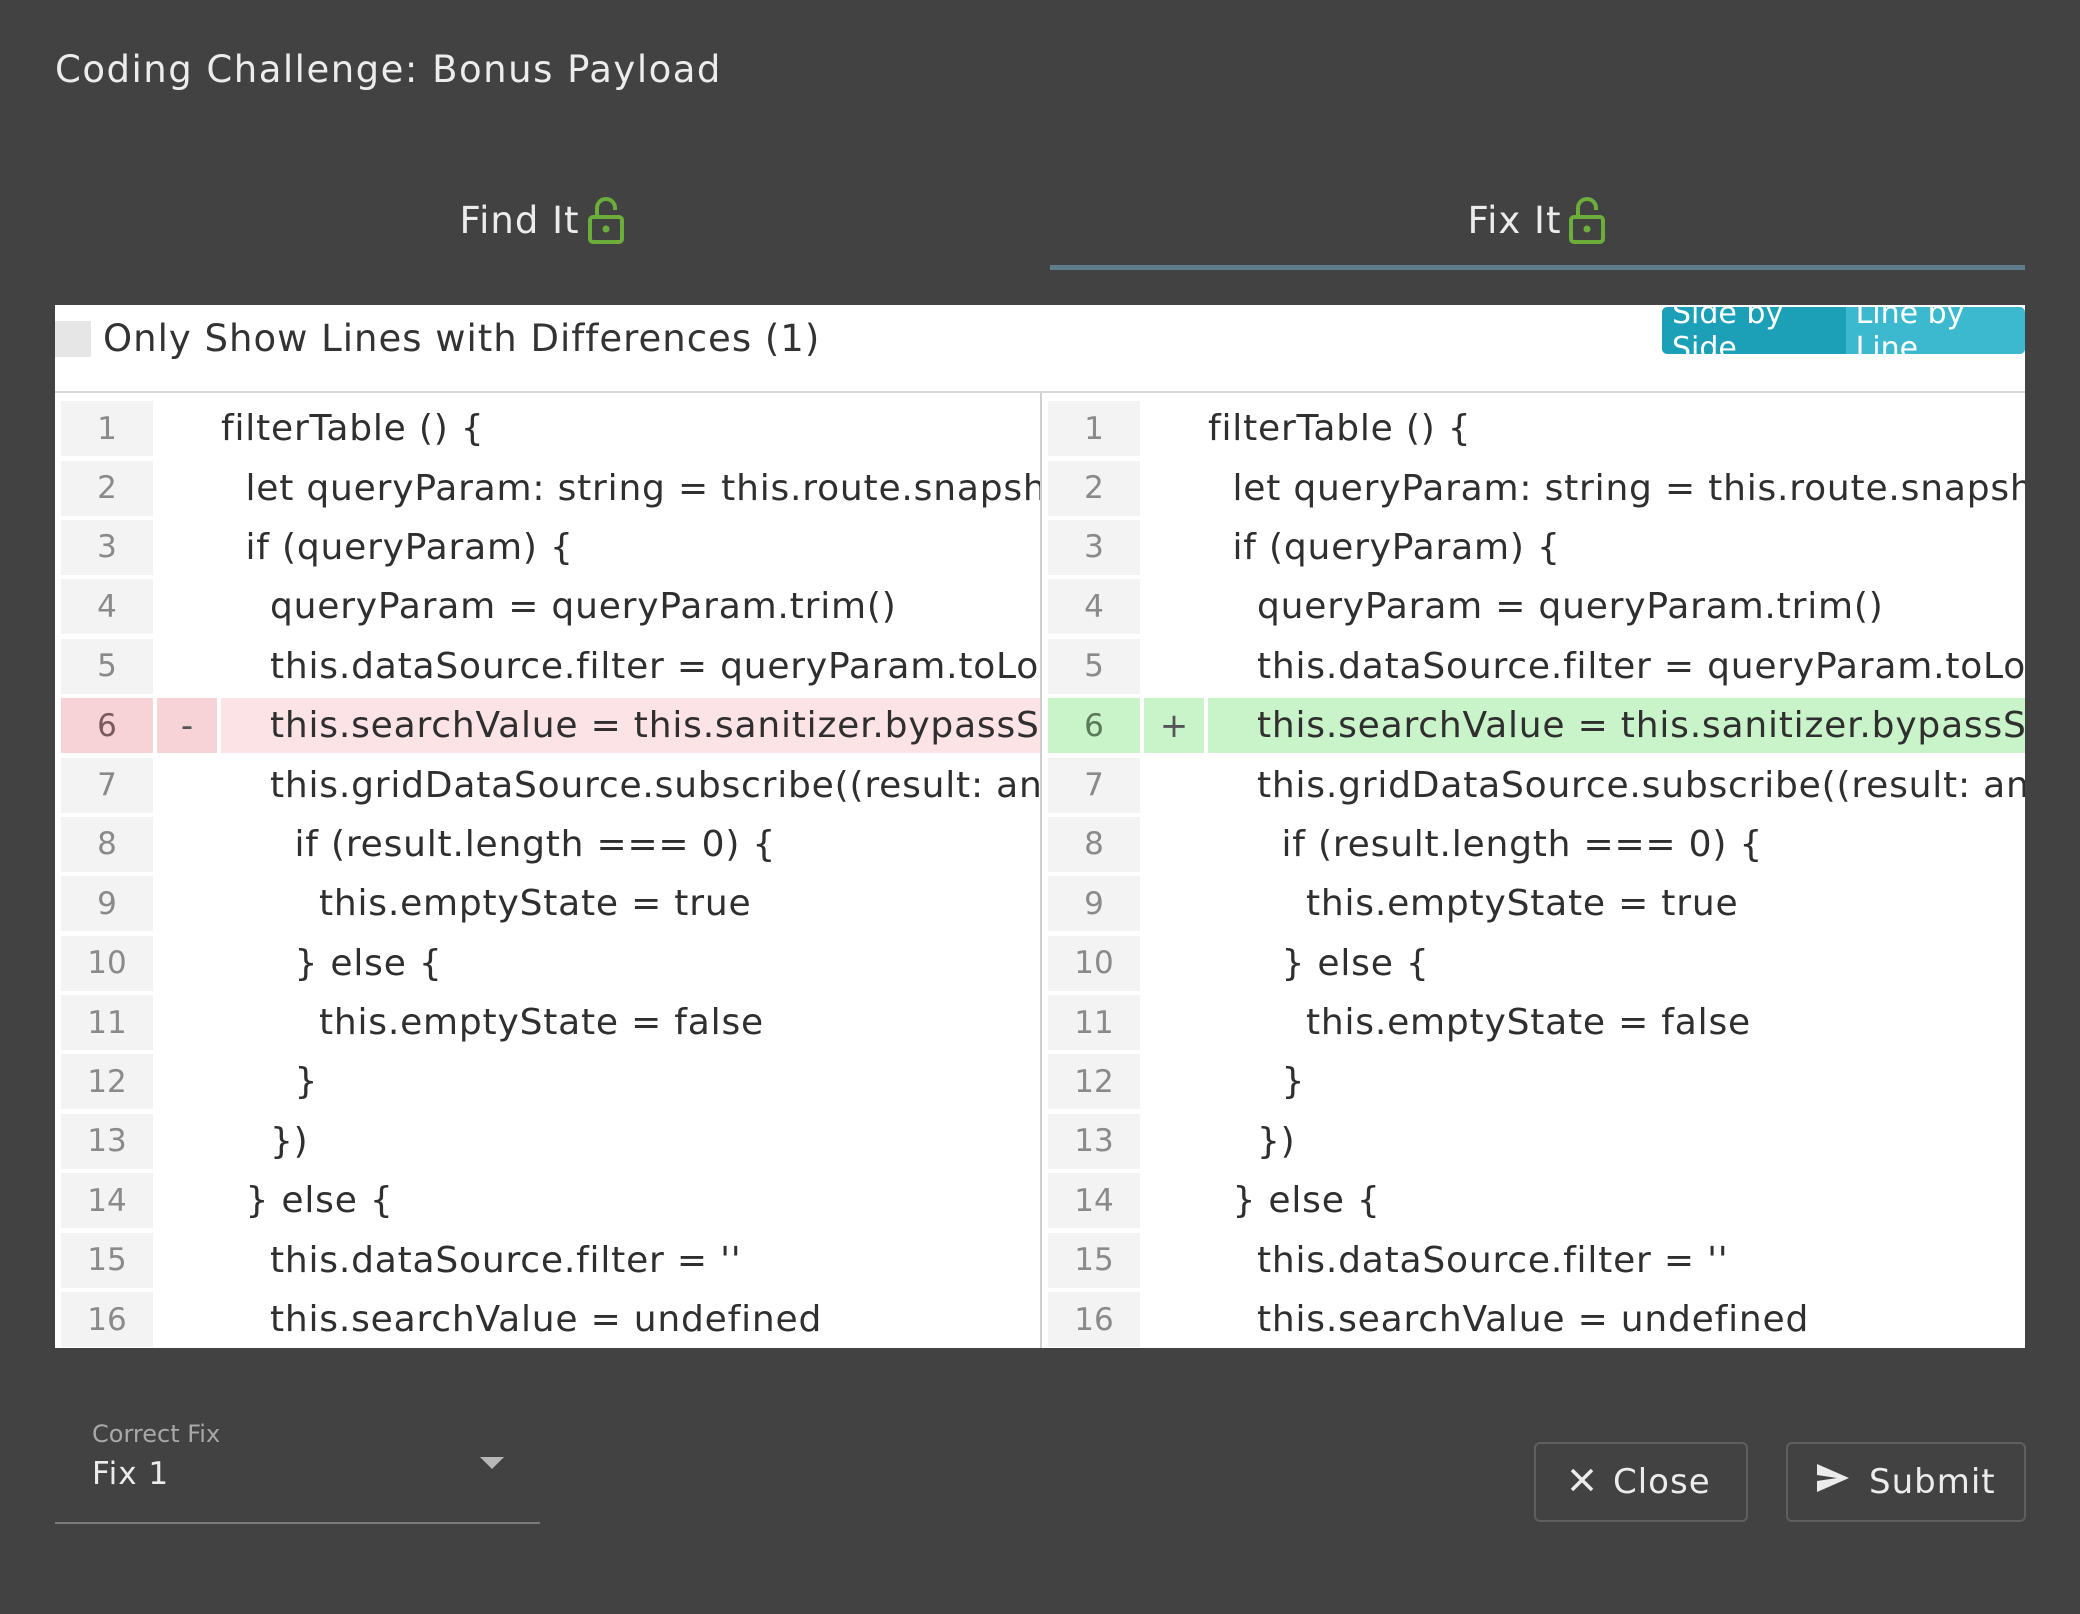 The image size is (2080, 1614). I want to click on view-mode-toggle: Side by Side Line by Line, so click(1843, 330).